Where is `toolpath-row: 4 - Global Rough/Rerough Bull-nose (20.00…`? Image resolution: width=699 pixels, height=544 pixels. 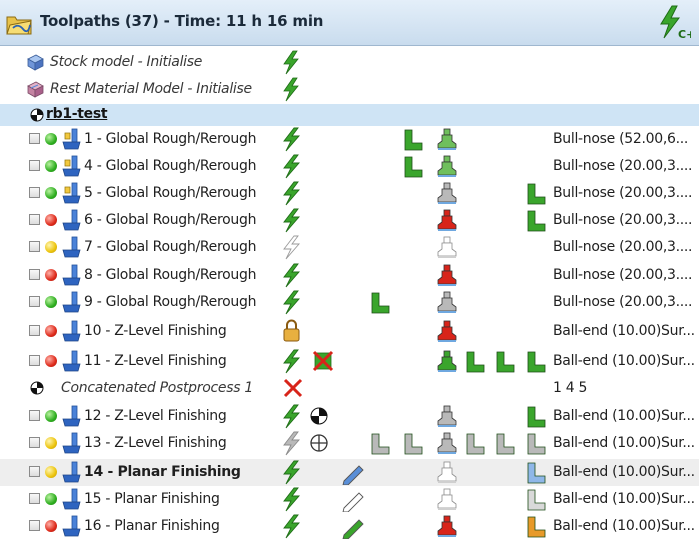
toolpath-row: 4 - Global Rough/Rerough Bull-nose (20.00… is located at coordinates (349, 166).